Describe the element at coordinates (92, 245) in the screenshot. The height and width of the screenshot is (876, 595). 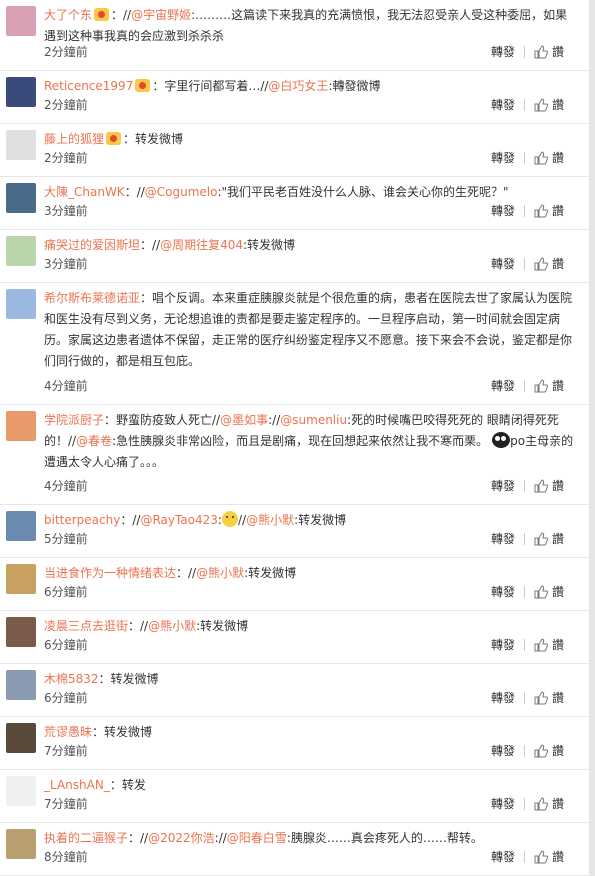
I see `user-name-link: 痛哭过的爱因斯坦` at that location.